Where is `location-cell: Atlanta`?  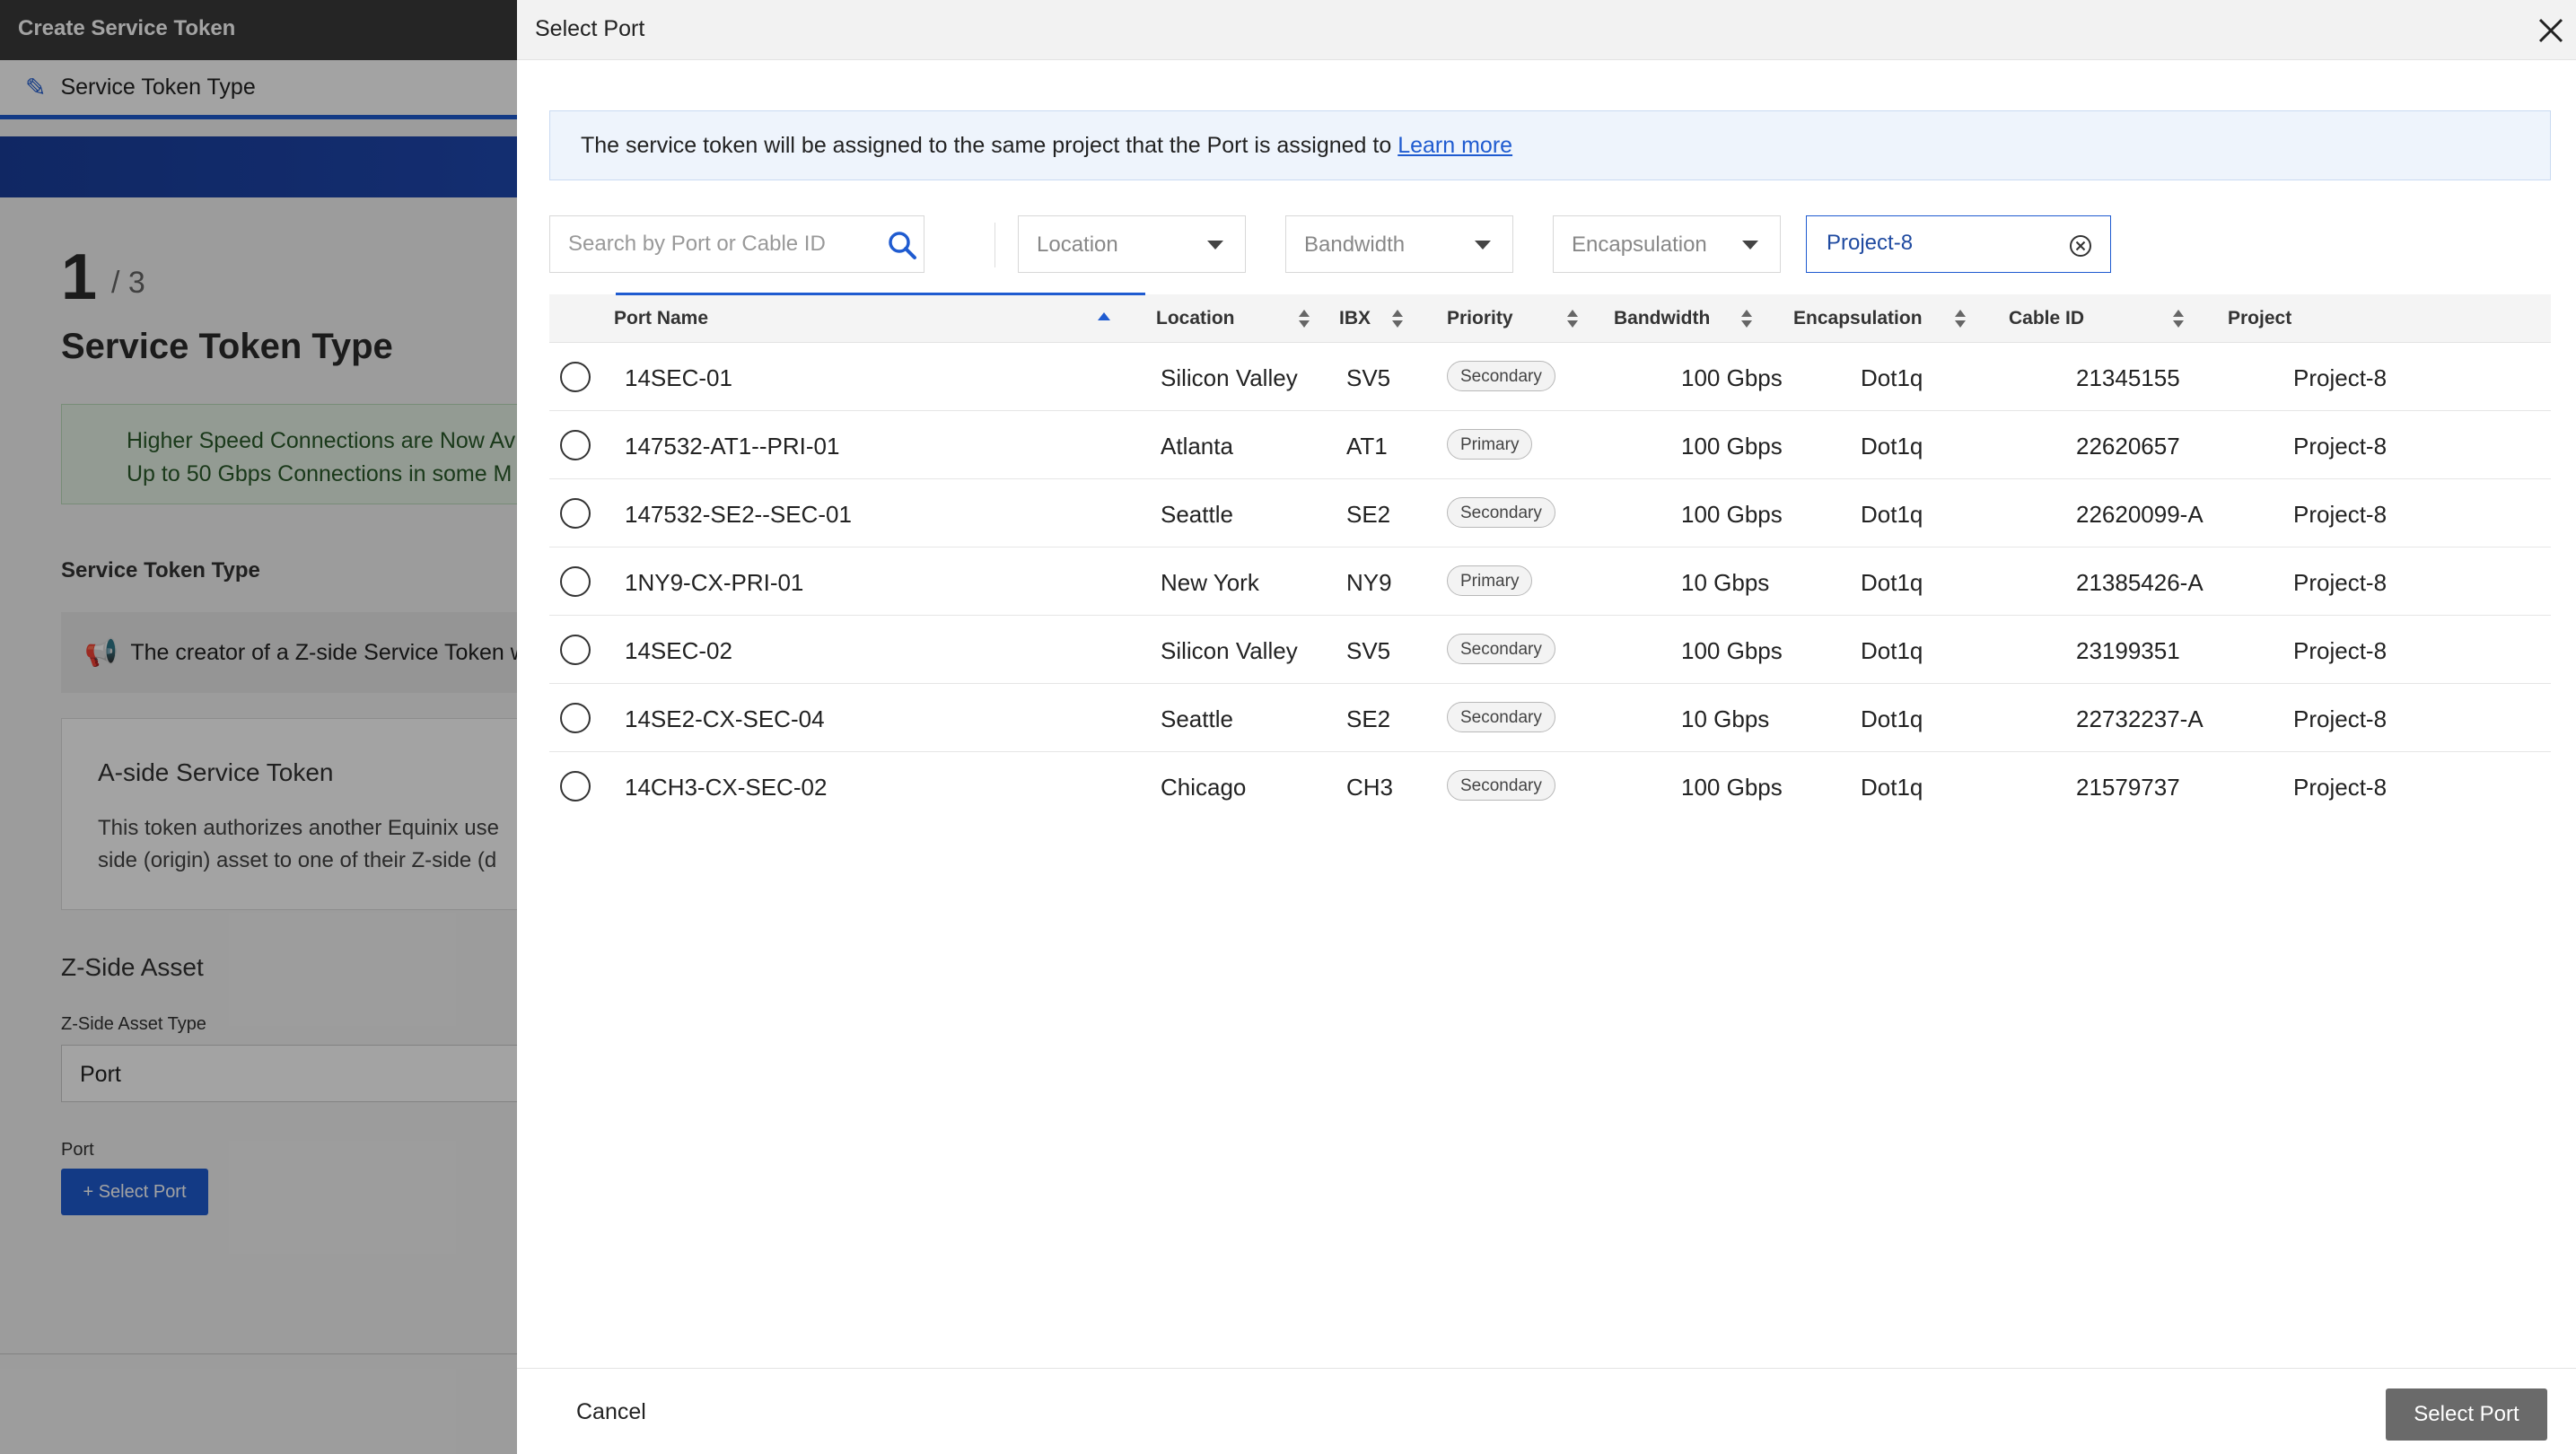
location-cell: Atlanta is located at coordinates (1197, 446).